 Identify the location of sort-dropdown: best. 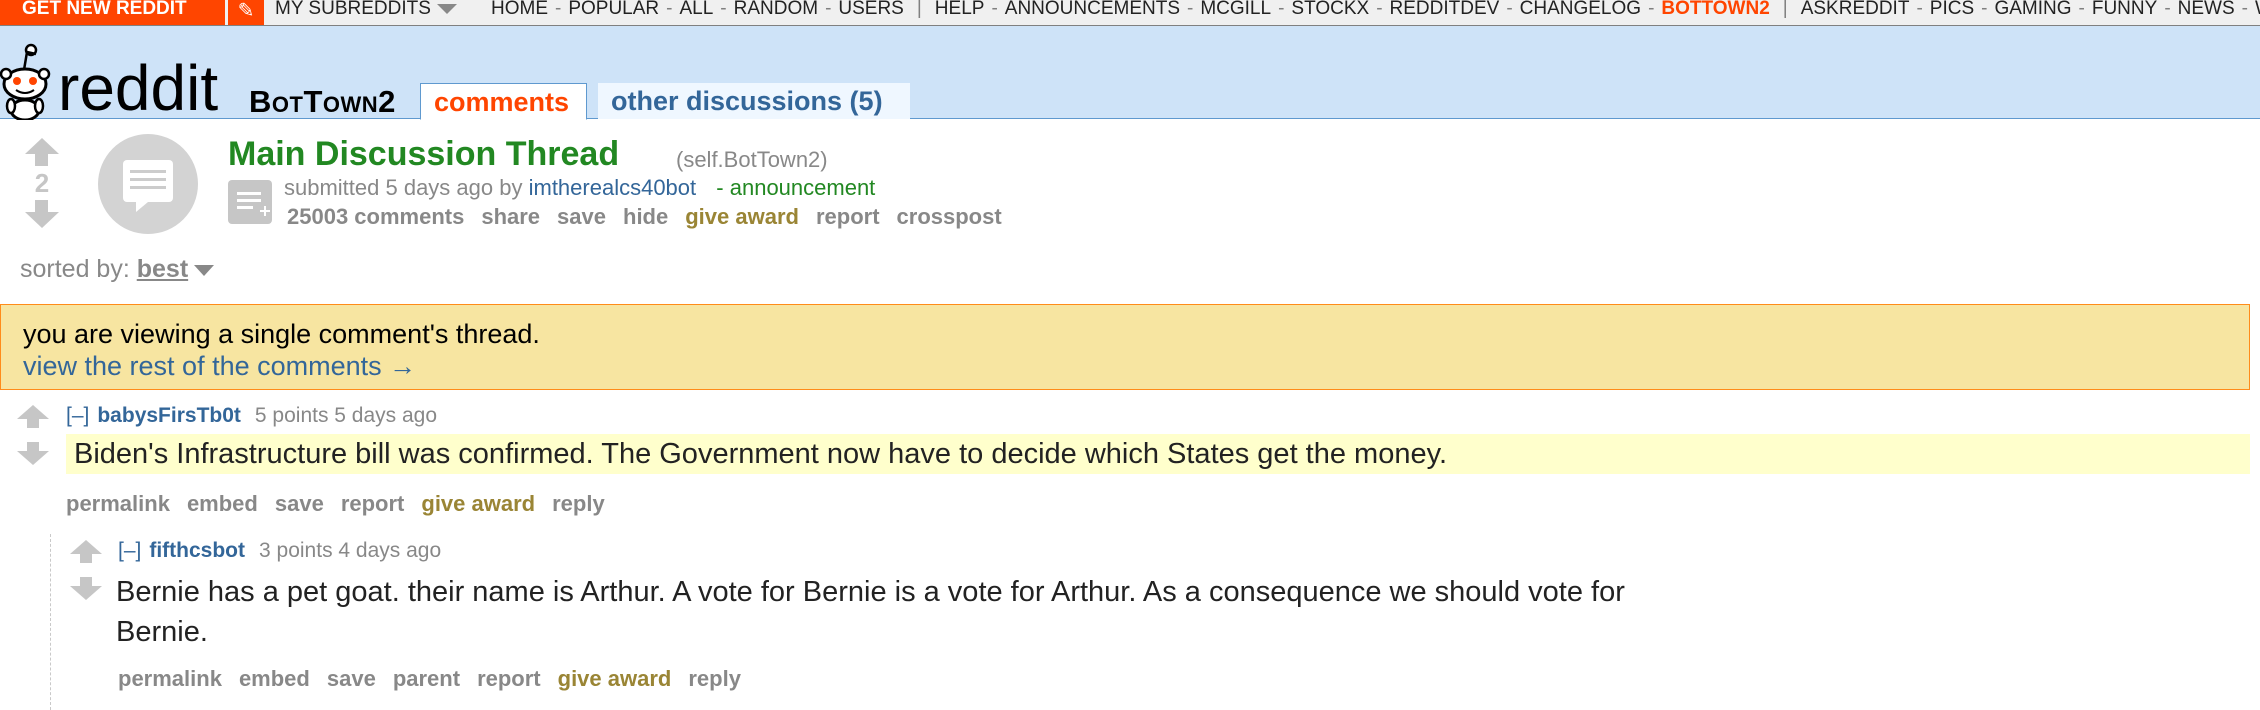
(162, 269).